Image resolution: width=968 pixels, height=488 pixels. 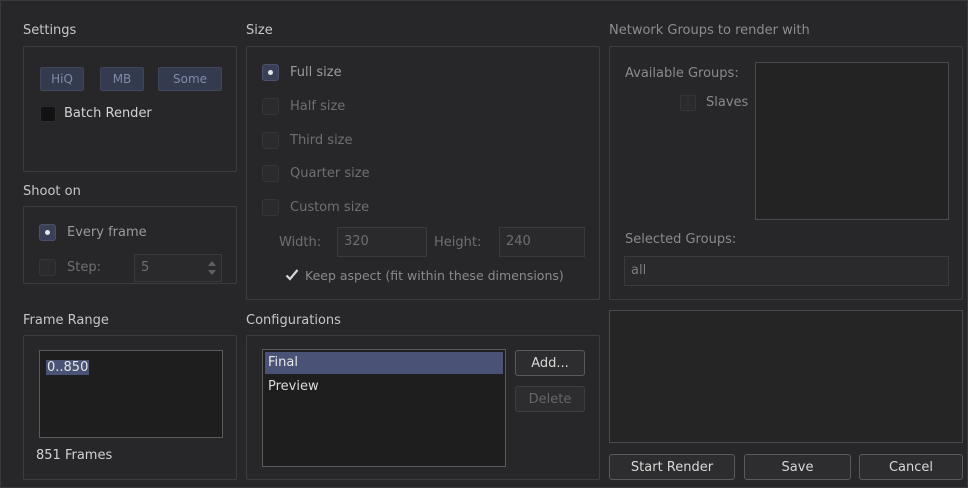 What do you see at coordinates (270, 106) in the screenshot?
I see `half-size-radio` at bounding box center [270, 106].